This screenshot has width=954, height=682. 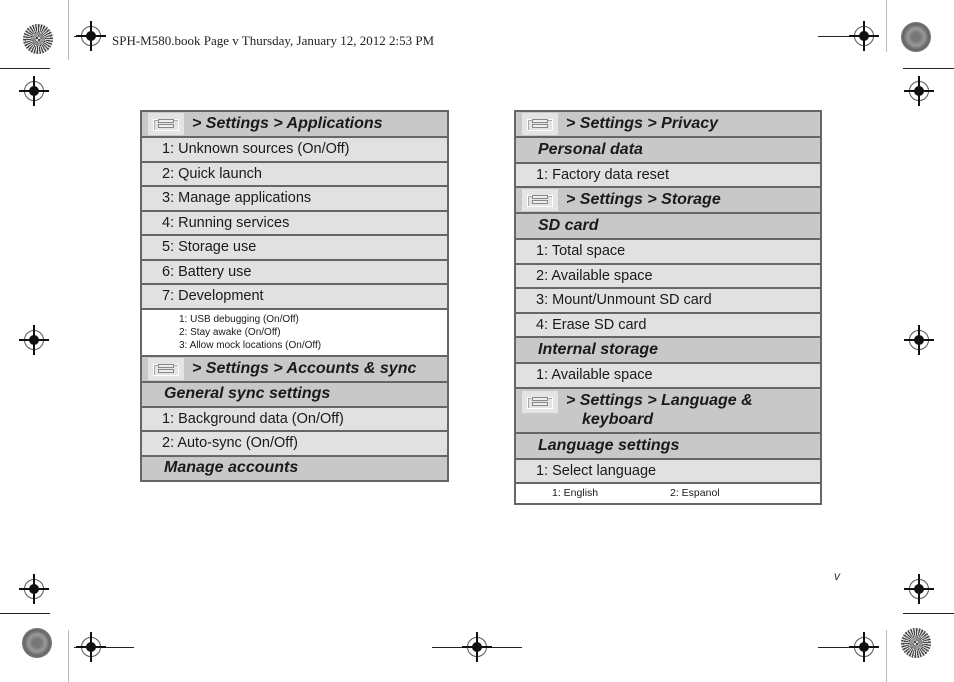 I want to click on privacy-title: > Settings > Privacy, so click(x=642, y=123).